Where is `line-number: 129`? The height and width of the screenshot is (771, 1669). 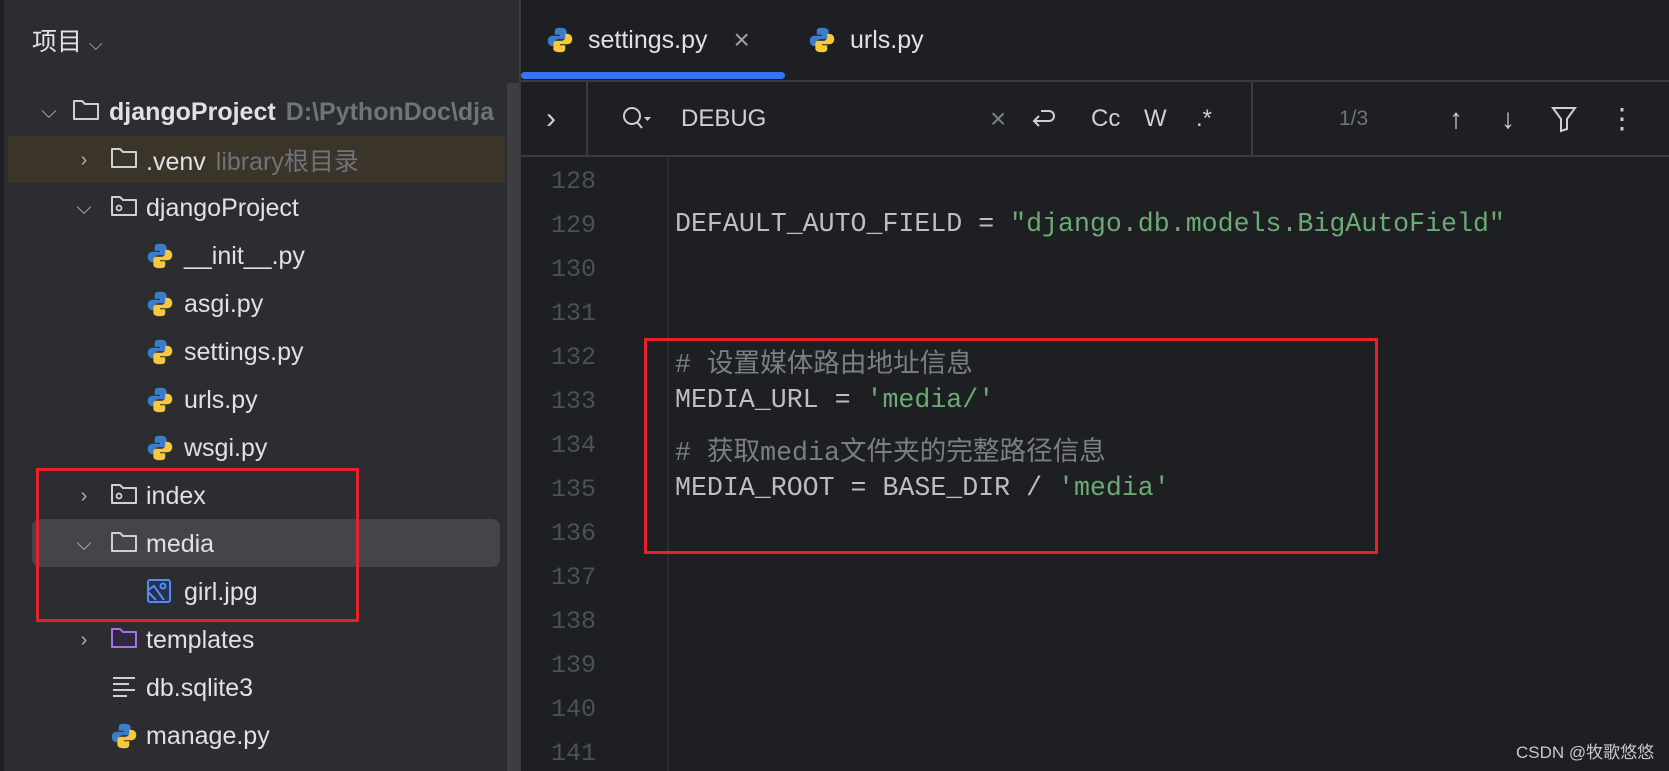 line-number: 129 is located at coordinates (573, 225).